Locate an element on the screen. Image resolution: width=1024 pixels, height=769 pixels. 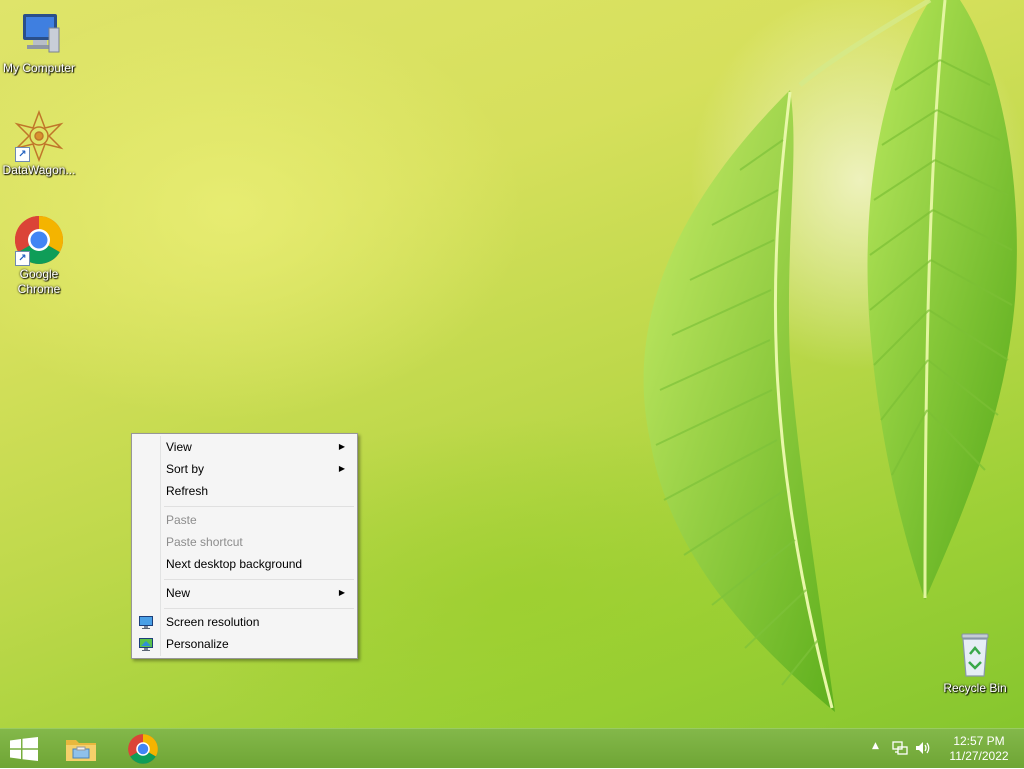
menu-item-paste: Paste is located at coordinates (244, 520).